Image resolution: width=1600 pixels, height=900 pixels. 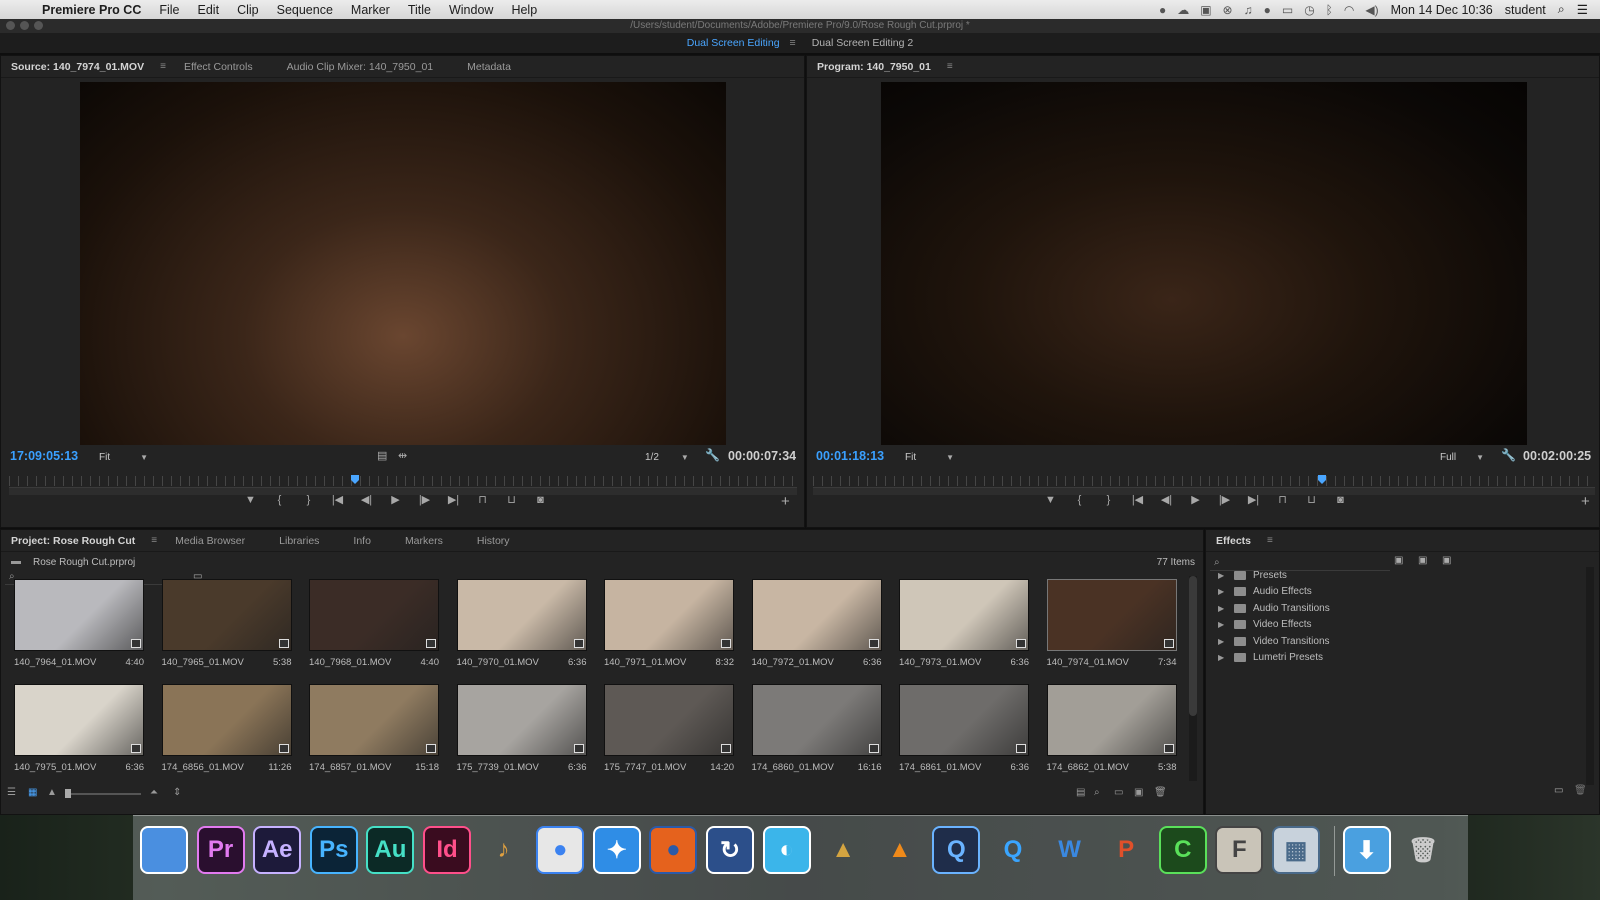 What do you see at coordinates (32, 792) in the screenshot?
I see `icon-view-icon: ▦` at bounding box center [32, 792].